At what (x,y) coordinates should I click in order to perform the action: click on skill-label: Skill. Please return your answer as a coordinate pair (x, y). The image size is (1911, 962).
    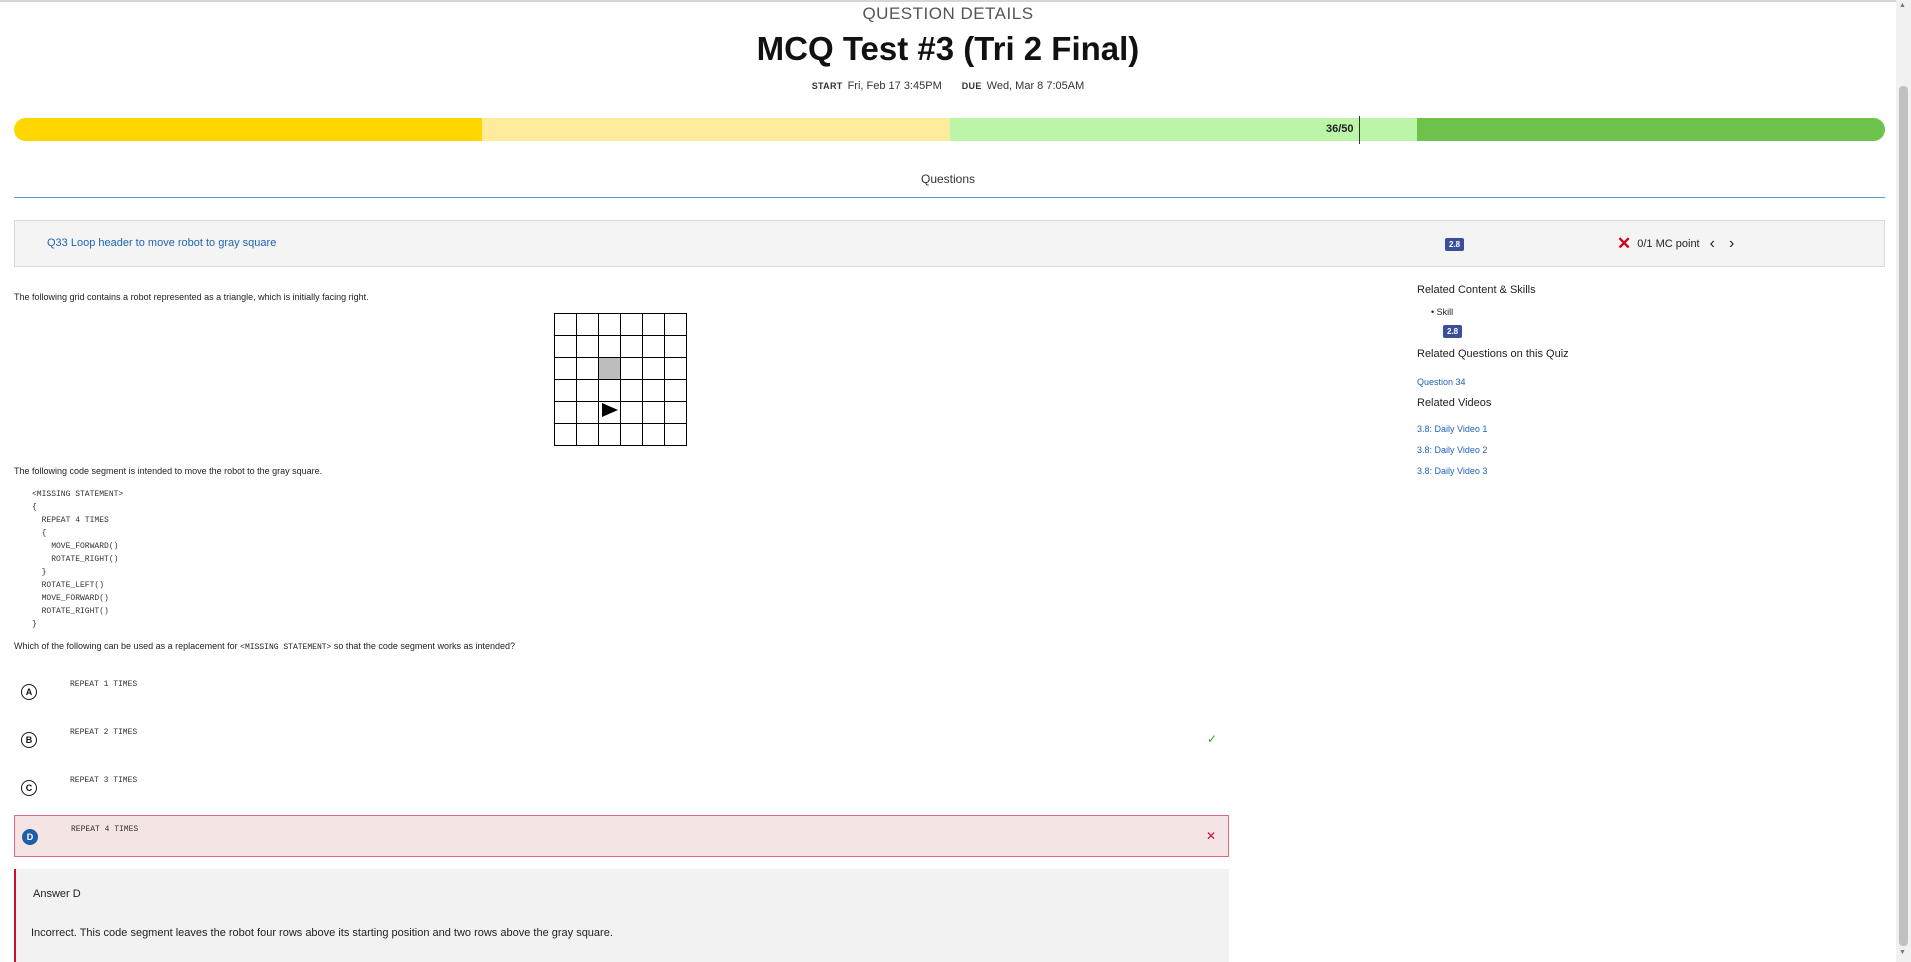
    Looking at the image, I should click on (1445, 312).